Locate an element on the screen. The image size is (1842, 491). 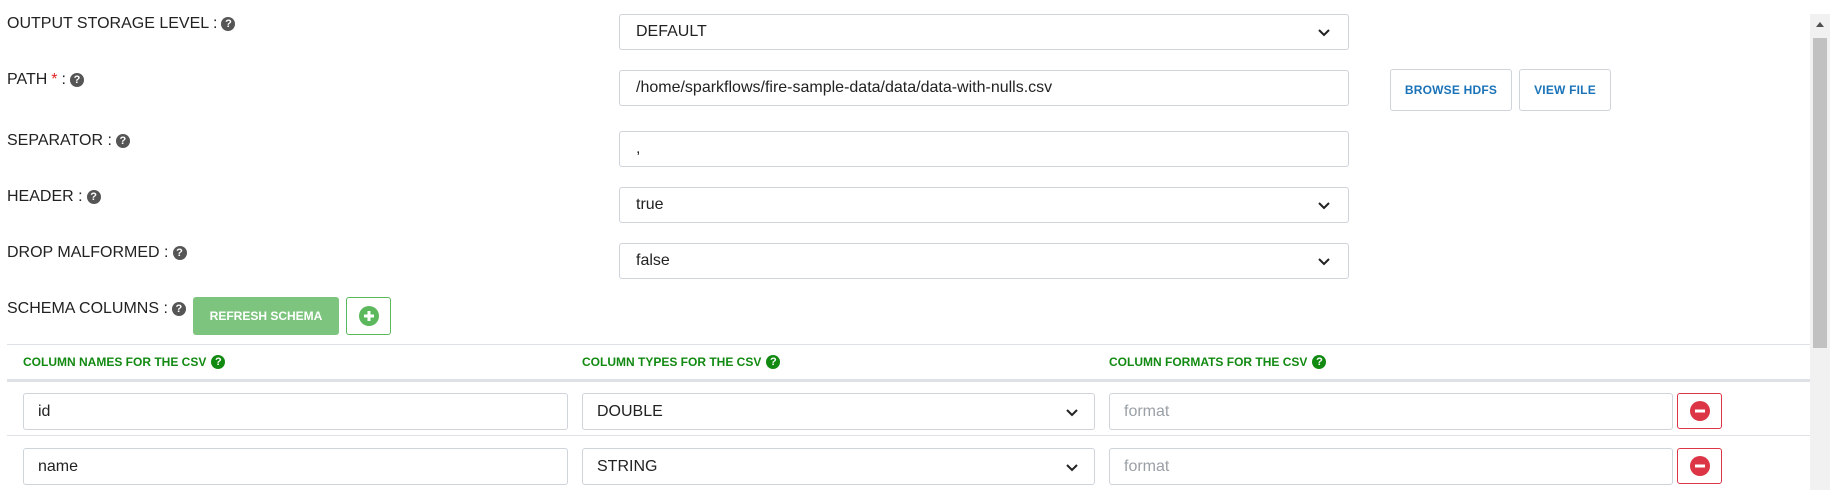
column-name-input: name is located at coordinates (295, 466).